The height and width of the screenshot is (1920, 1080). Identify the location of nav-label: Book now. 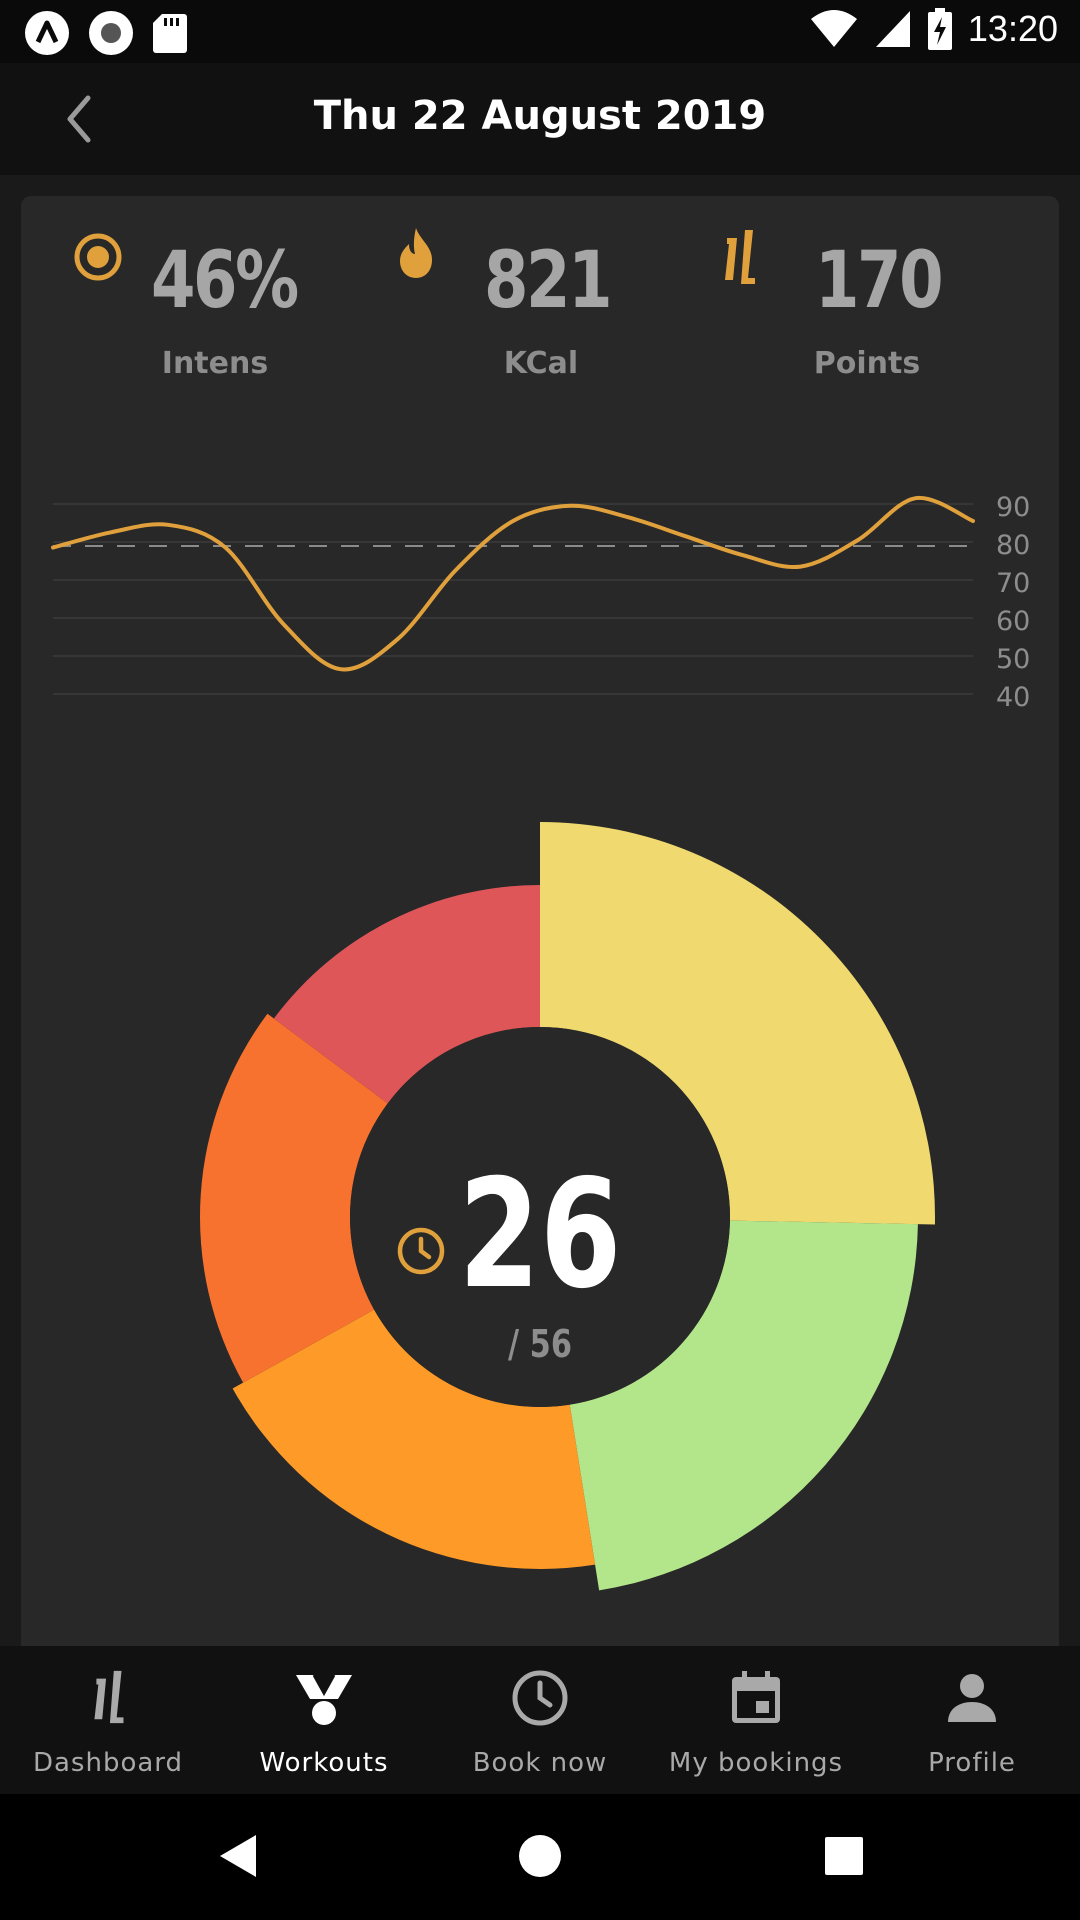
(540, 1763).